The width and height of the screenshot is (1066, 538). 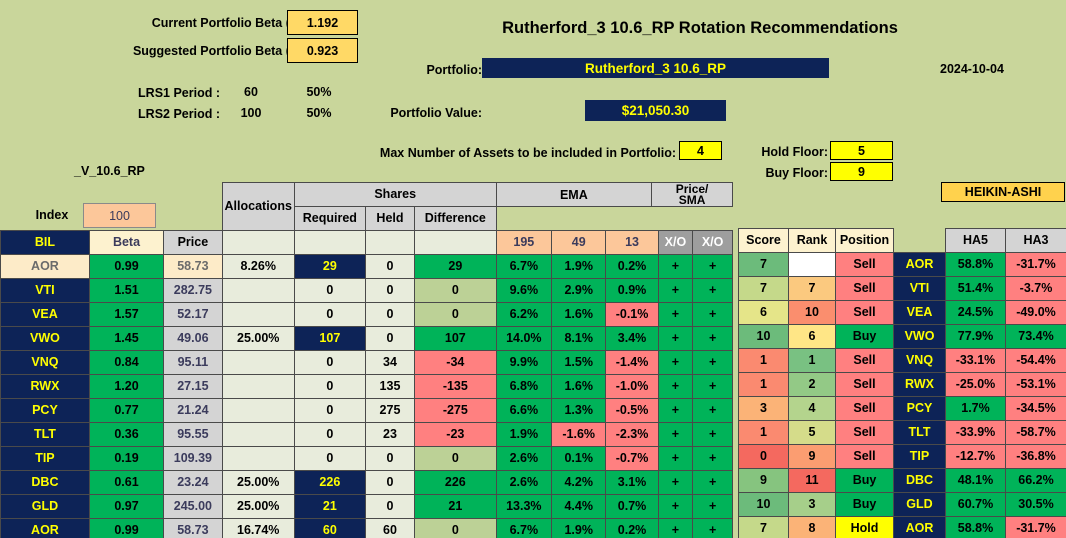 What do you see at coordinates (579, 242) in the screenshot?
I see `col-ema-49: 49` at bounding box center [579, 242].